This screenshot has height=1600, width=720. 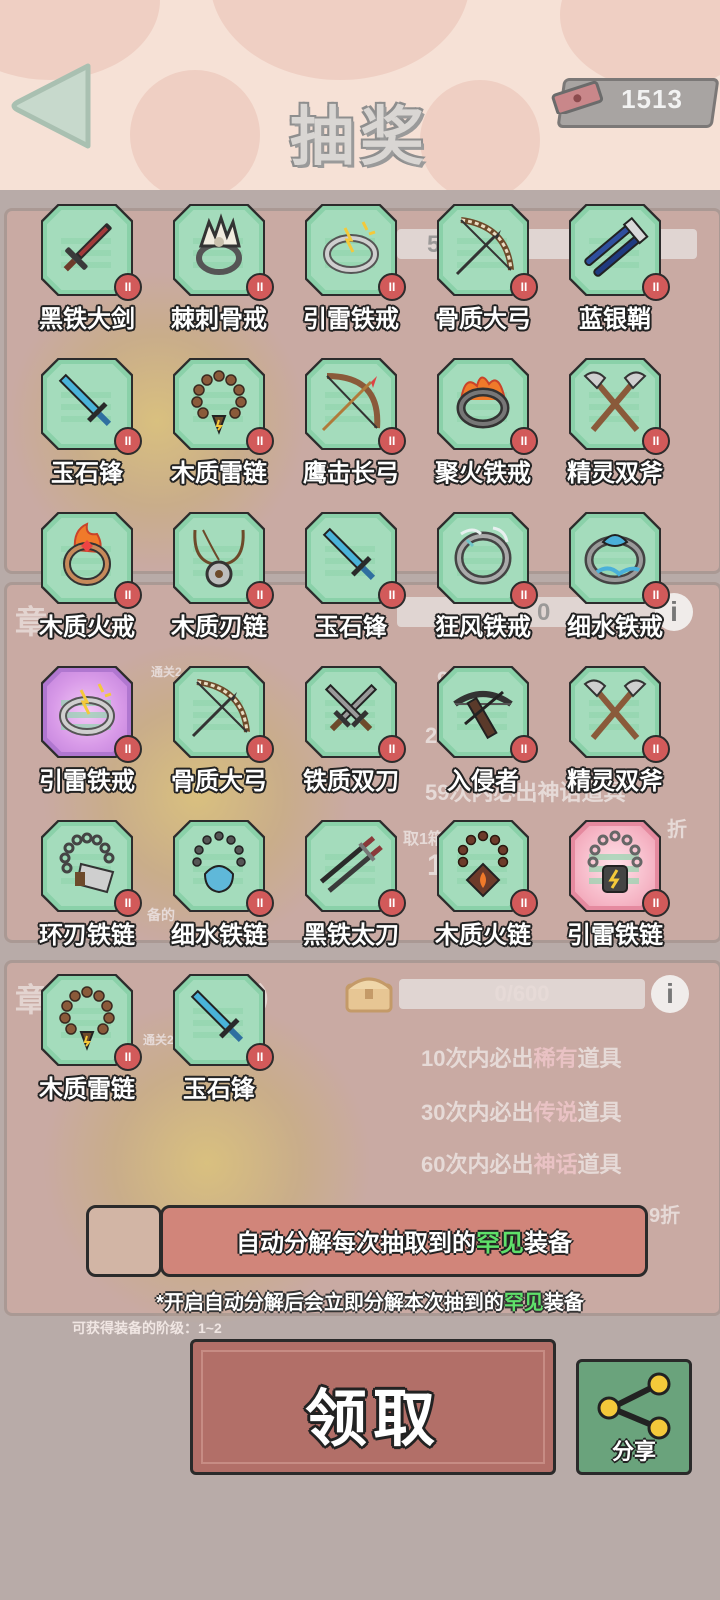 What do you see at coordinates (483, 627) in the screenshot?
I see `item-name: 狂风铁戒` at bounding box center [483, 627].